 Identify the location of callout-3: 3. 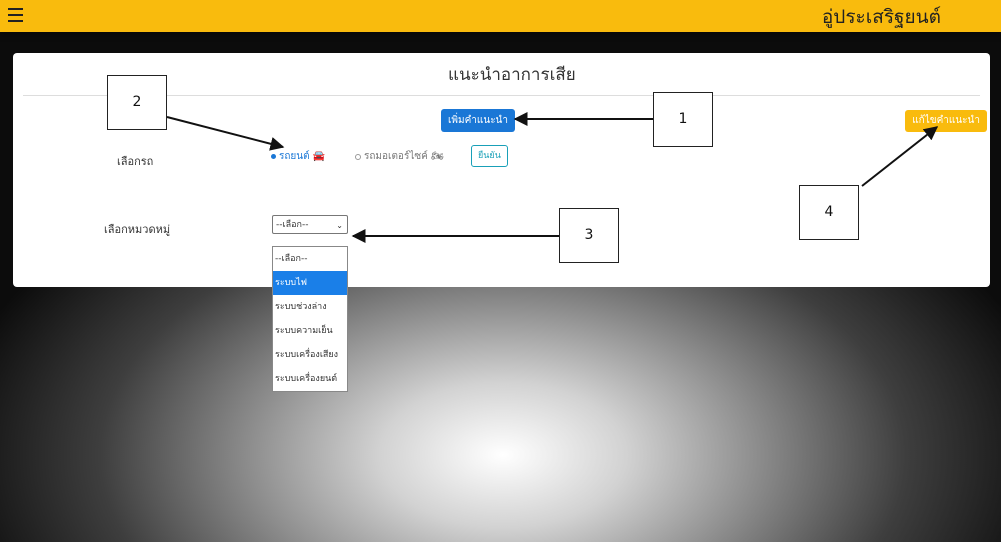
(589, 235).